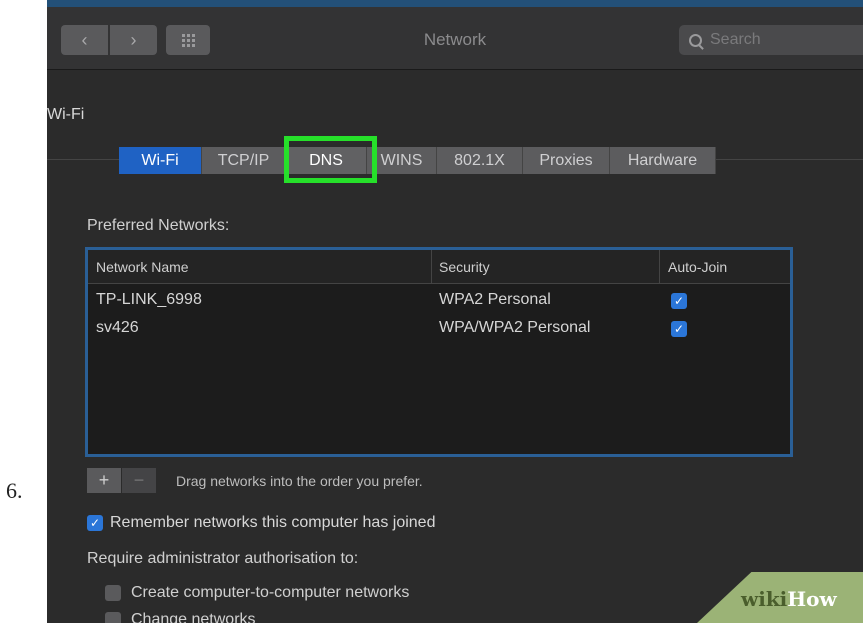 This screenshot has height=623, width=863. What do you see at coordinates (812, 599) in the screenshot?
I see `wikihow-watermark-how: How` at bounding box center [812, 599].